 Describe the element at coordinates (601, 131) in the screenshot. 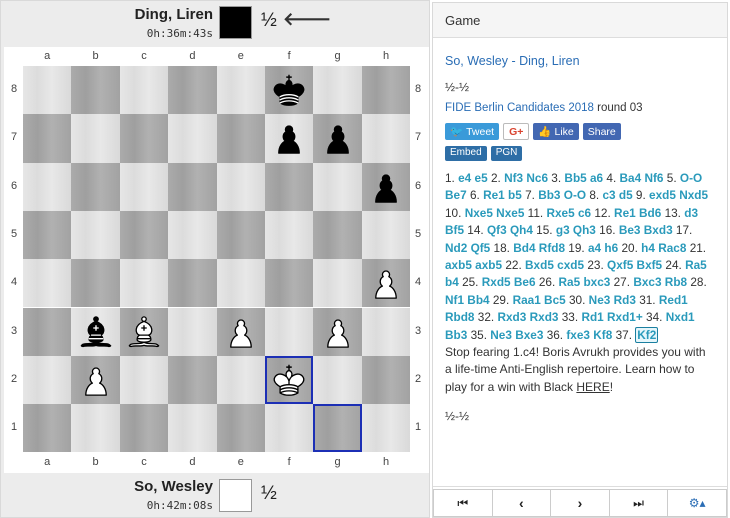

I see `share-button: Share` at that location.